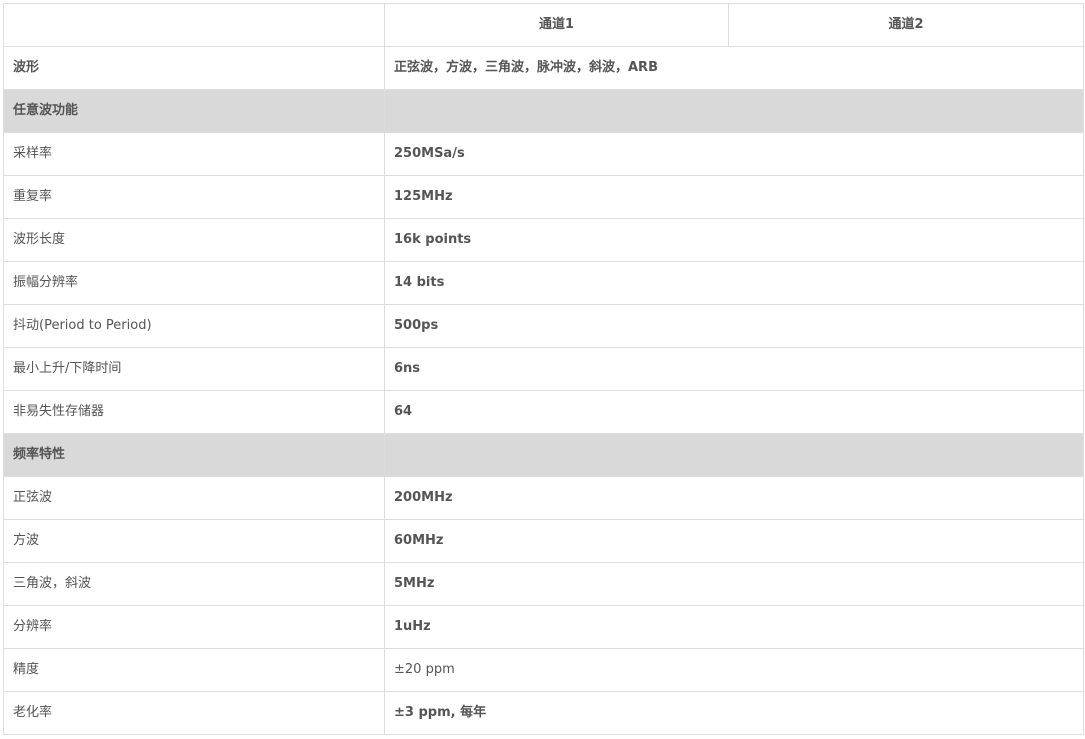 The image size is (1085, 739). What do you see at coordinates (734, 713) in the screenshot?
I see `row-value: ±3 ppm, 每年` at bounding box center [734, 713].